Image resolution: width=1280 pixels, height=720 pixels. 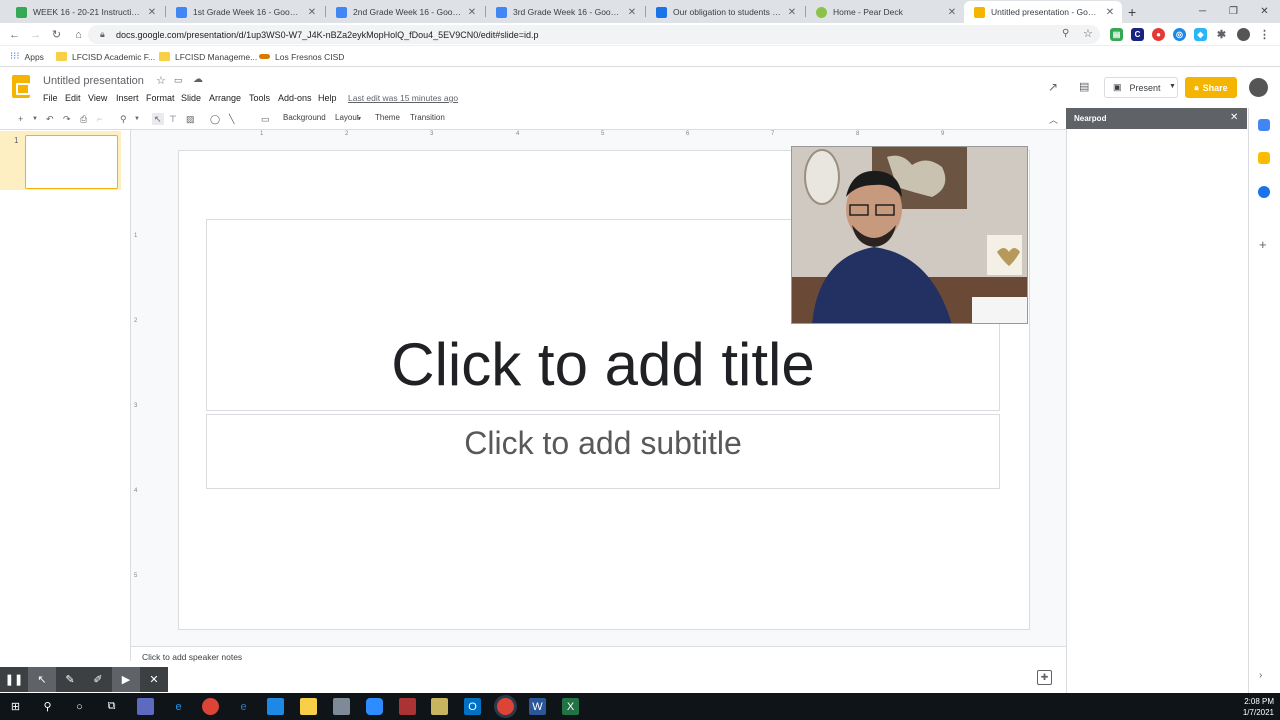 I want to click on comment-add-icon: ▭, so click(x=265, y=119).